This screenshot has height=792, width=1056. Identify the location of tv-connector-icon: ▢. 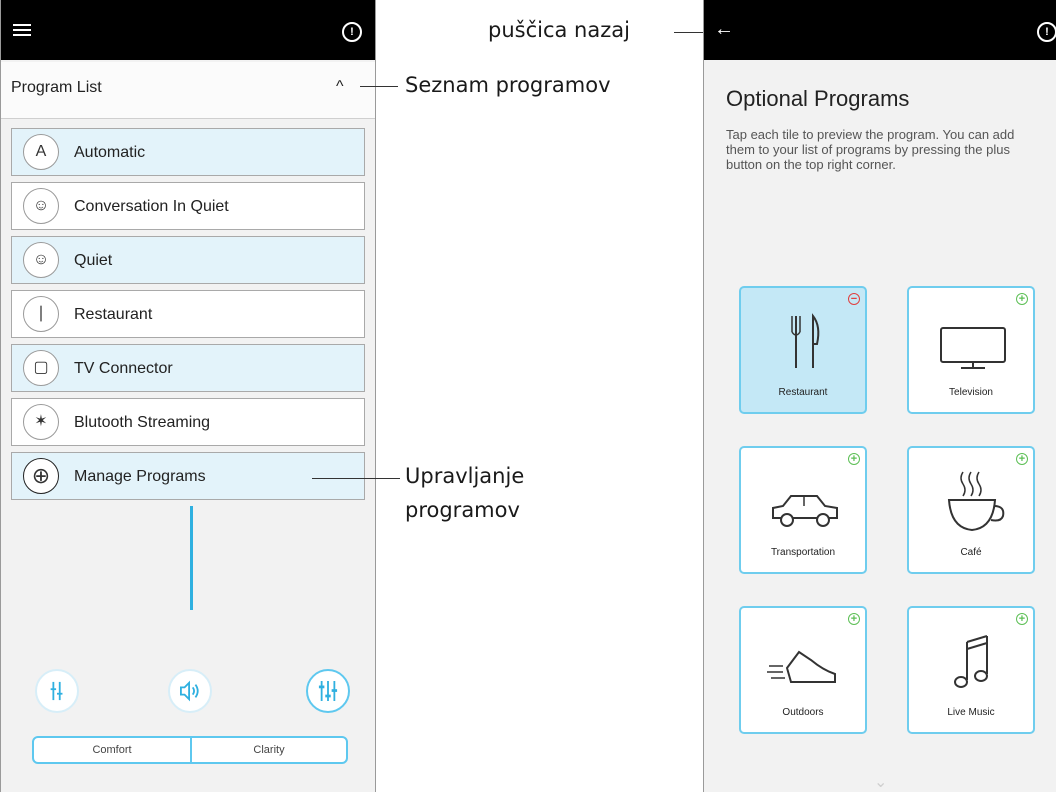
(41, 368).